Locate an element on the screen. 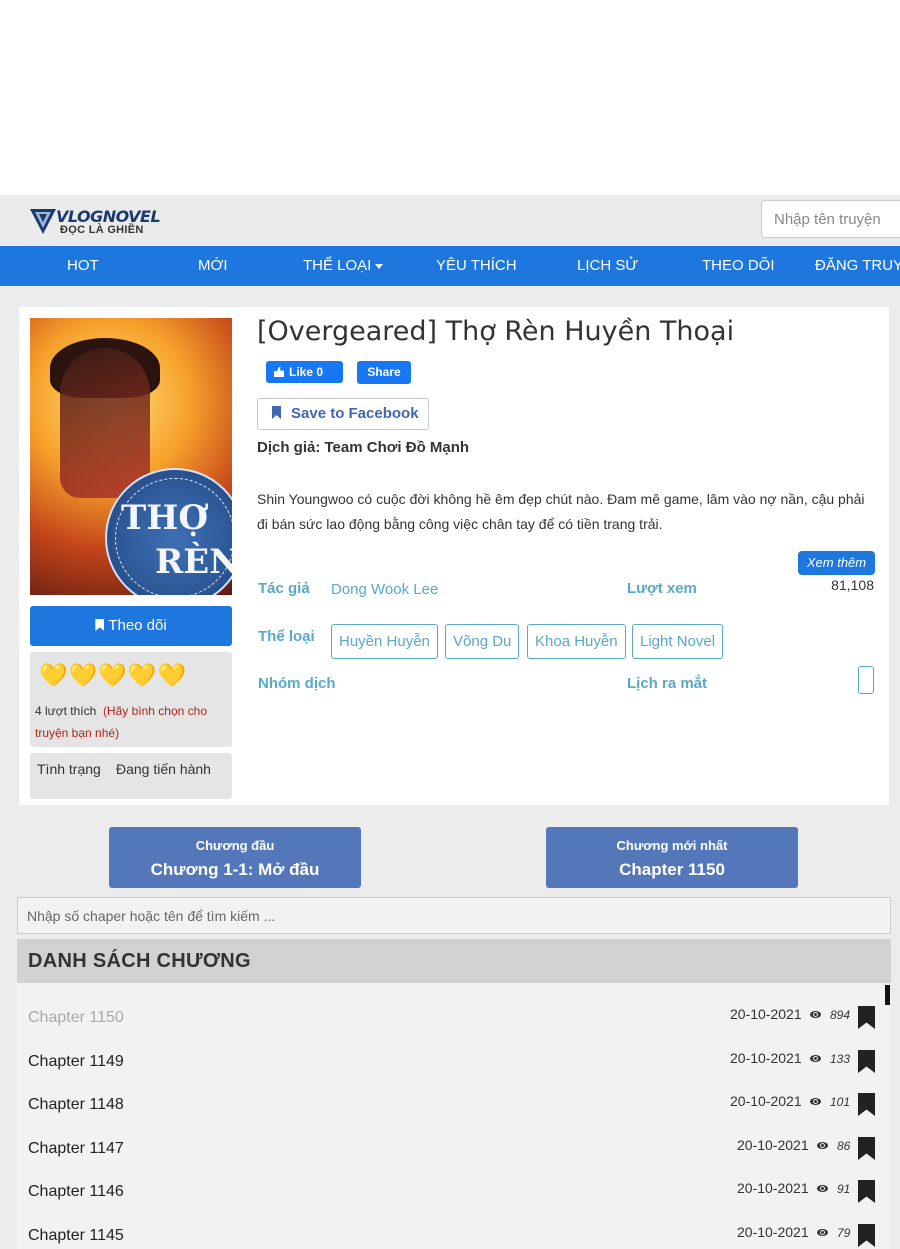 The image size is (900, 1249). chapter-name: Chapter 1149 is located at coordinates (76, 1062).